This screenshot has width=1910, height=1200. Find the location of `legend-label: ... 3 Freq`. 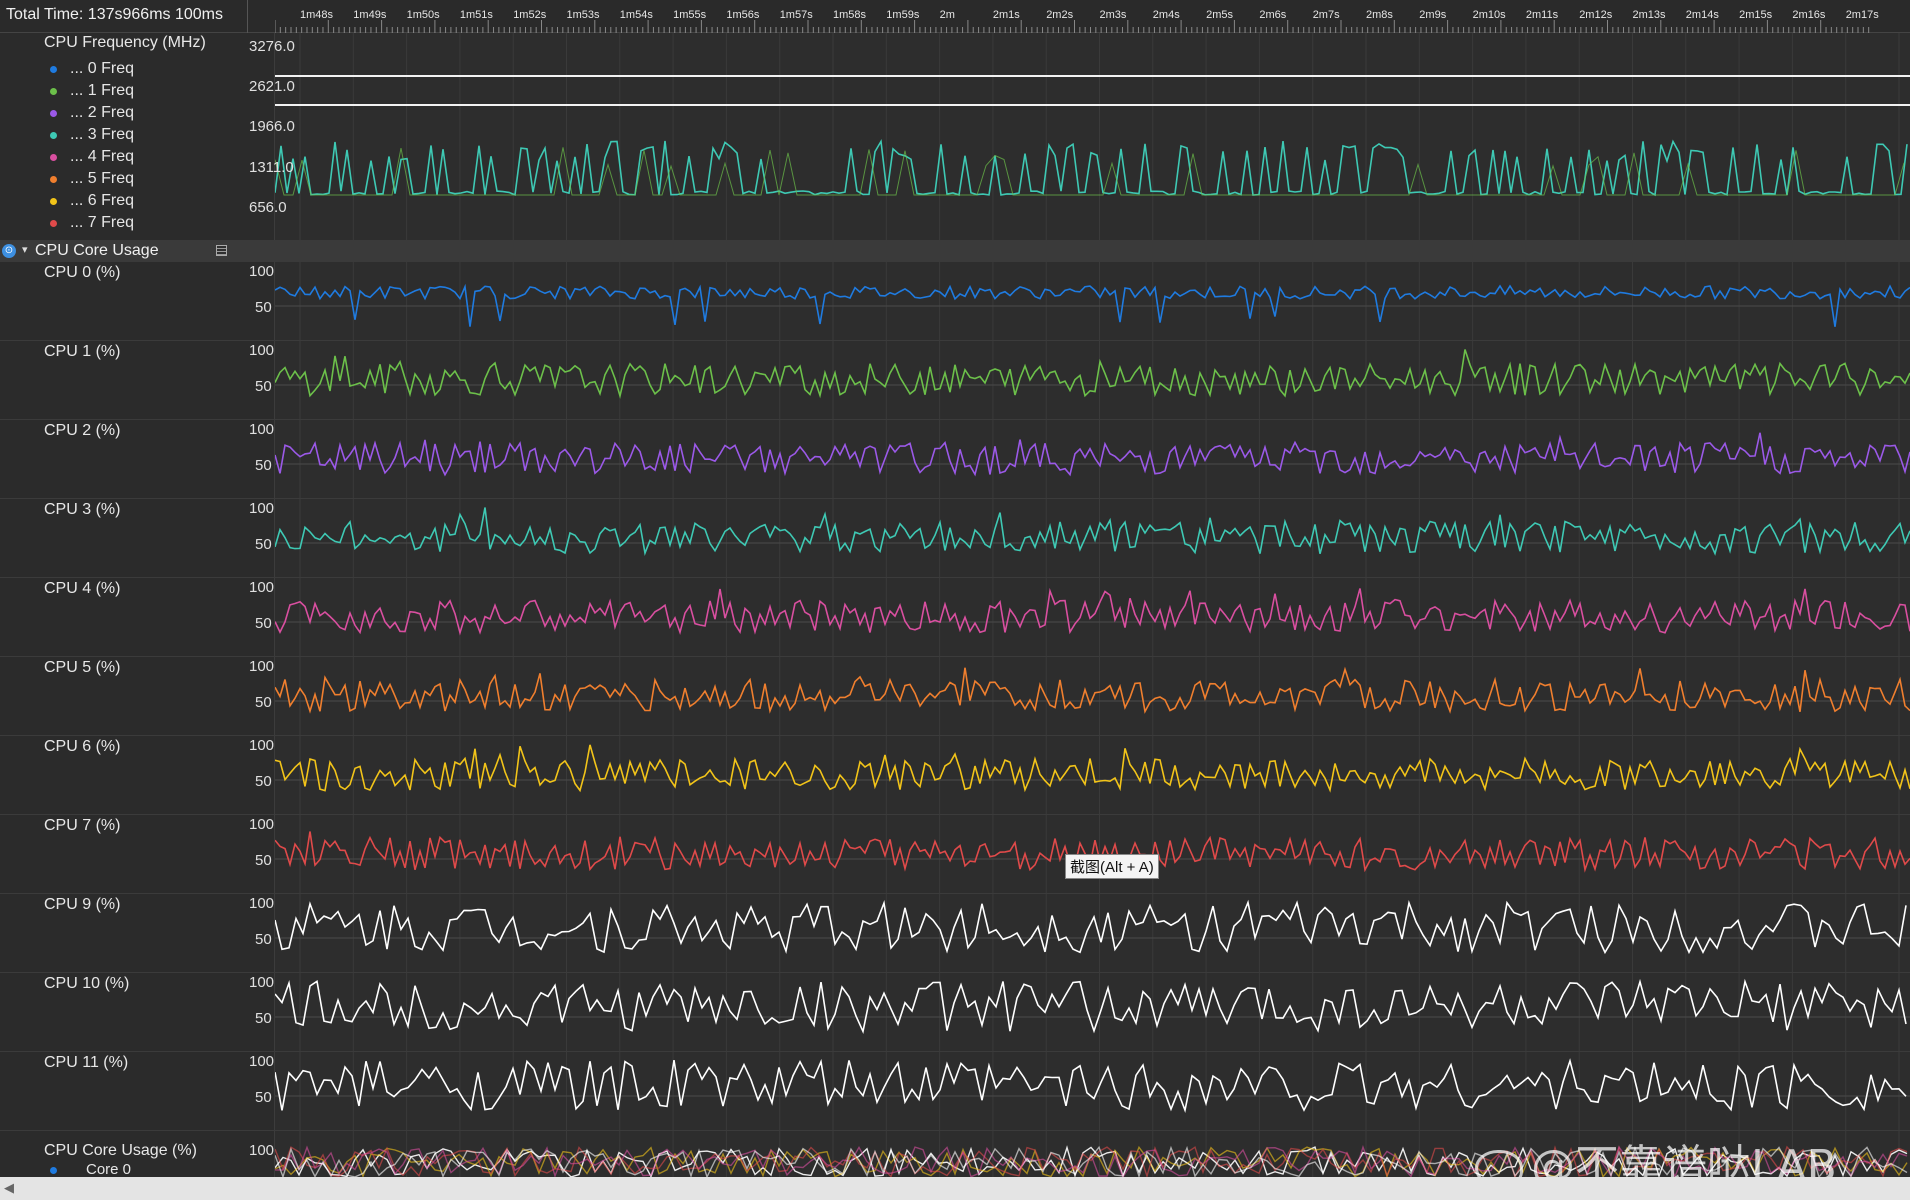

legend-label: ... 3 Freq is located at coordinates (102, 134).